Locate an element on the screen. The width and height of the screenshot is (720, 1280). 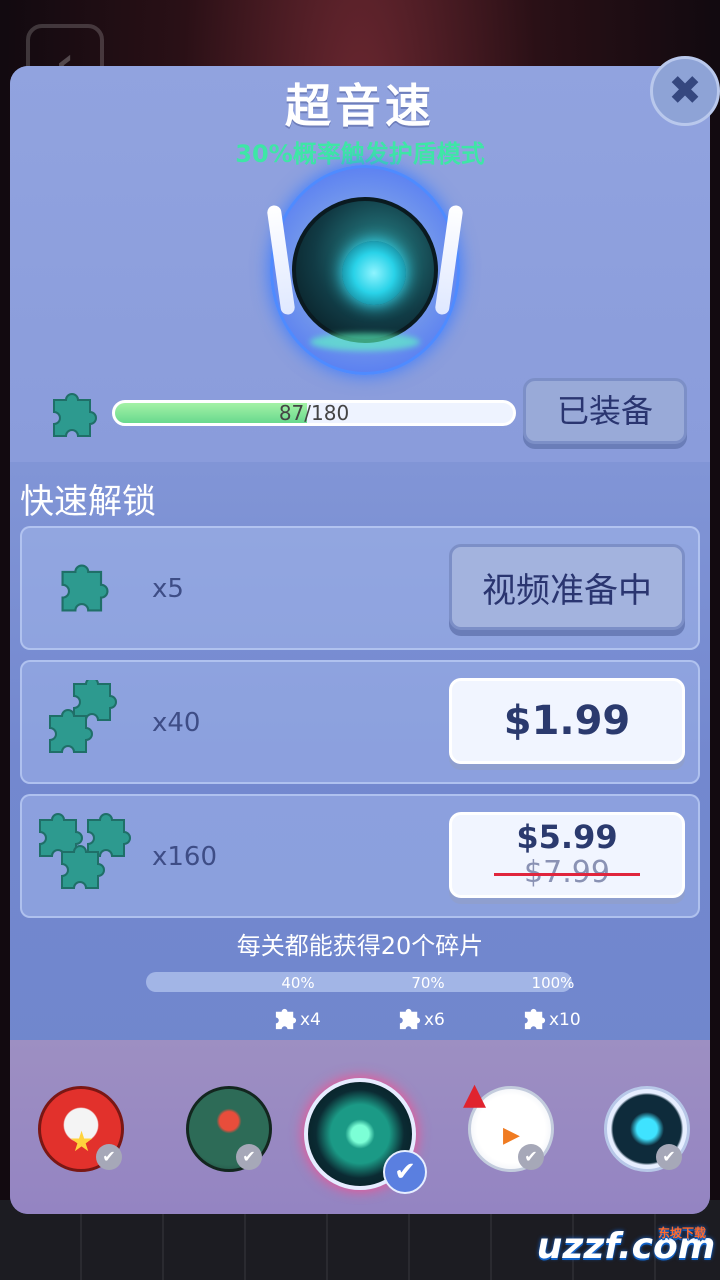
quick-unlock-title: 快速解锁 is located at coordinates (88, 502).